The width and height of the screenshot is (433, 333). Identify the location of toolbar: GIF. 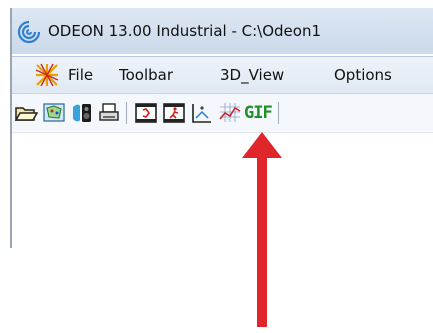
(222, 113).